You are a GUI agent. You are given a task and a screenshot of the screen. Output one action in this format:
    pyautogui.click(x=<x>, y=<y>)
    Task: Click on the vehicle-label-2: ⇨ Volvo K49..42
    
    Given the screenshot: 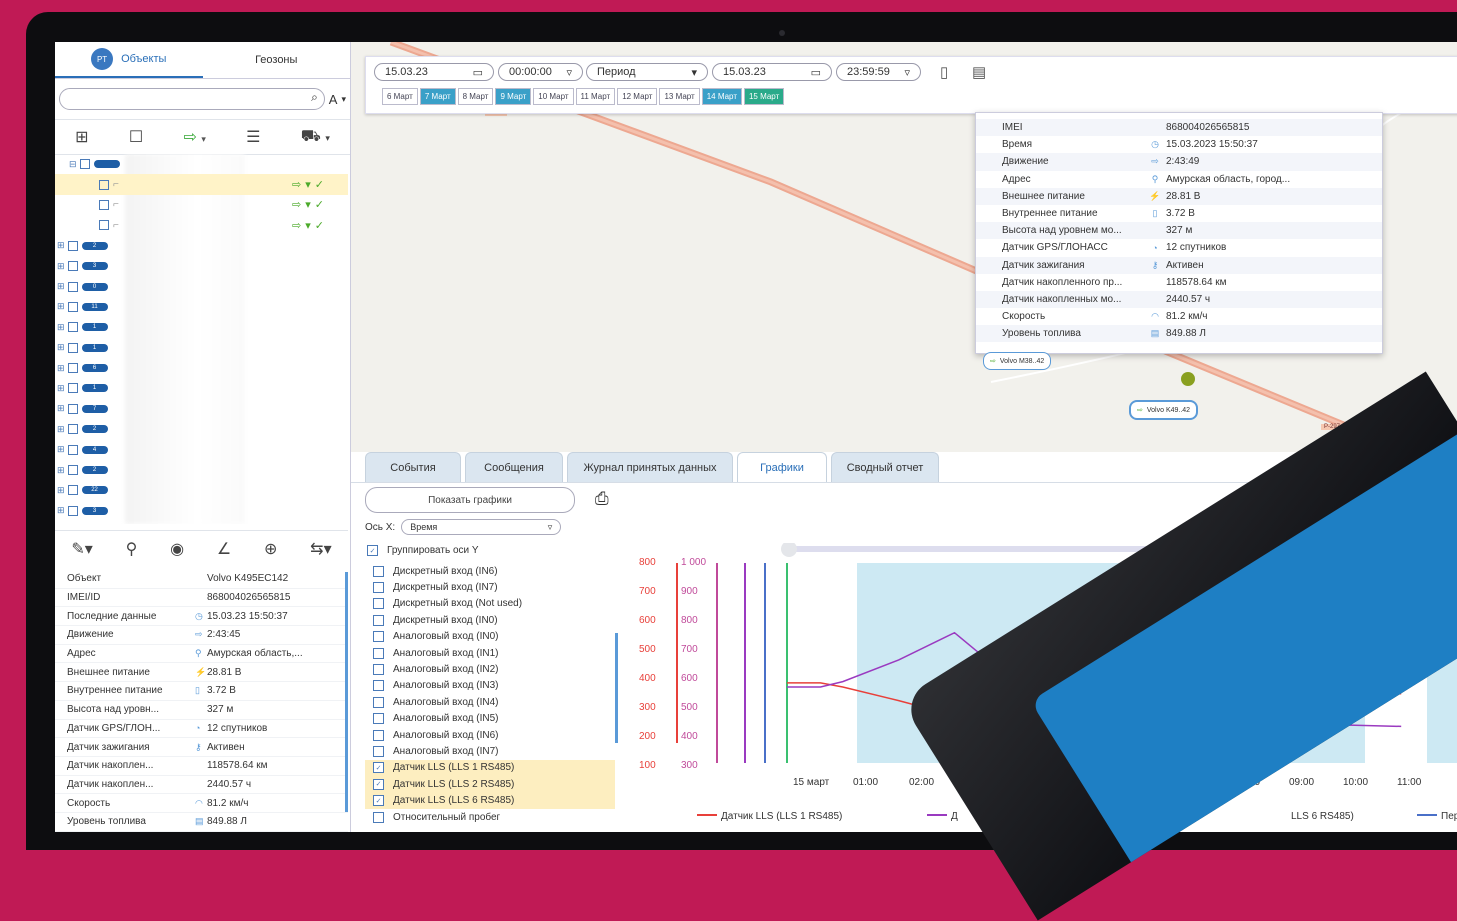 What is the action you would take?
    pyautogui.click(x=1164, y=410)
    